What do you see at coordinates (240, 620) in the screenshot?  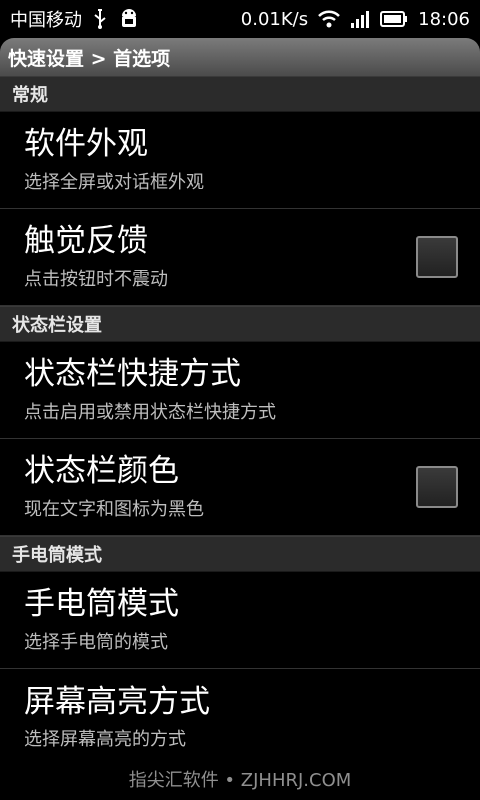 I see `pref-item-flashlight-mode: 手电筒模式 选择手电筒的模式` at bounding box center [240, 620].